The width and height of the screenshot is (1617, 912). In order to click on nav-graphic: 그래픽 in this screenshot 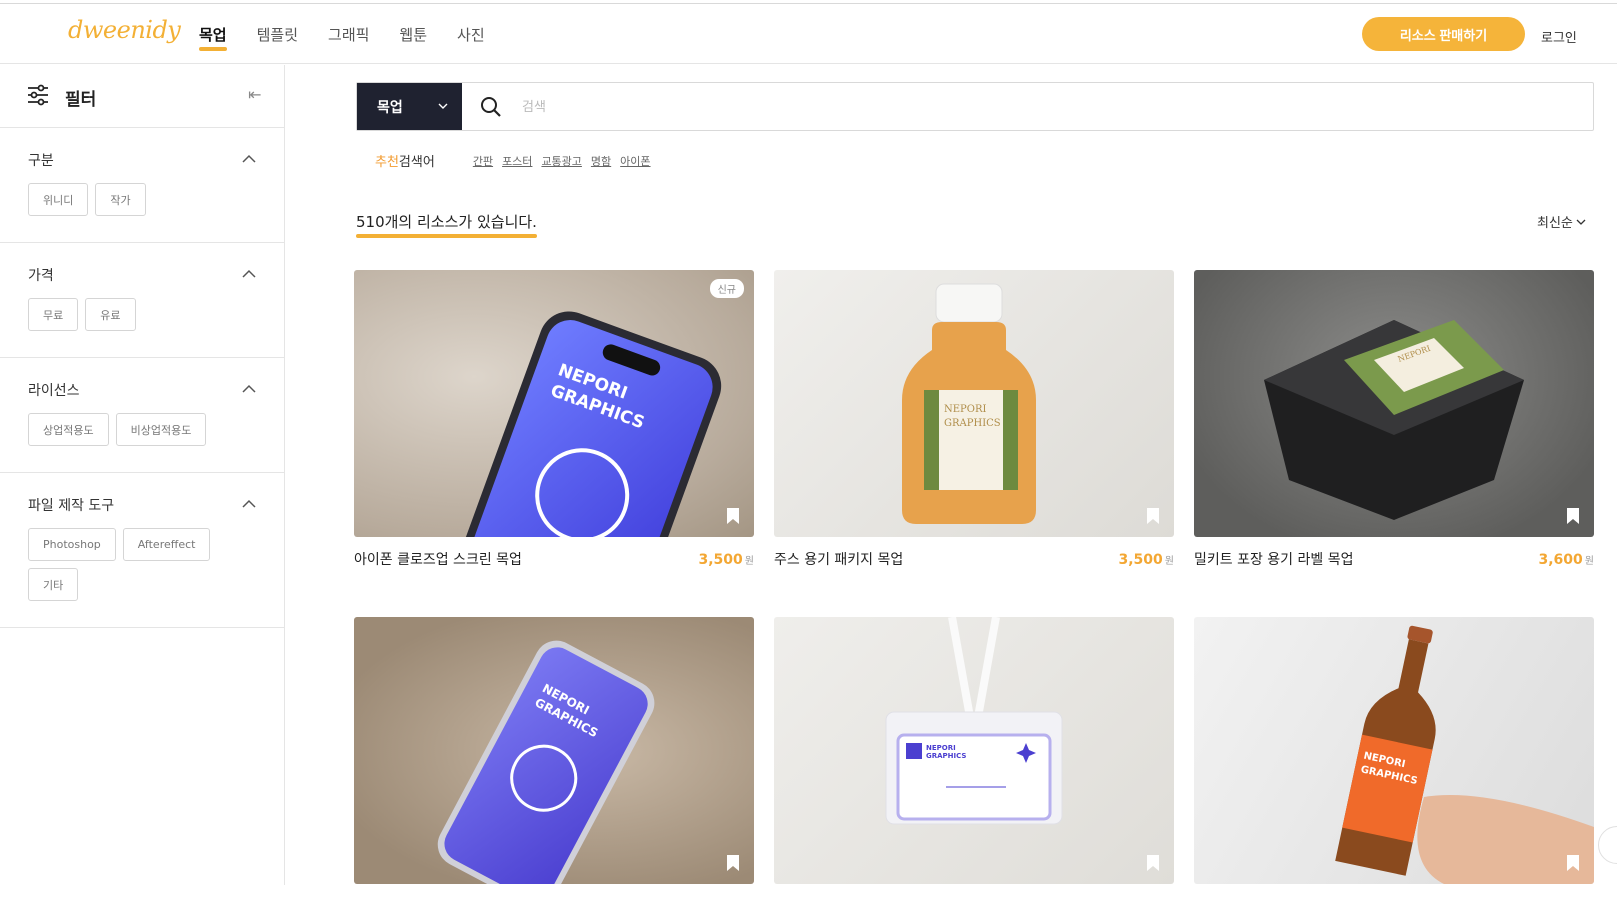, I will do `click(348, 34)`.